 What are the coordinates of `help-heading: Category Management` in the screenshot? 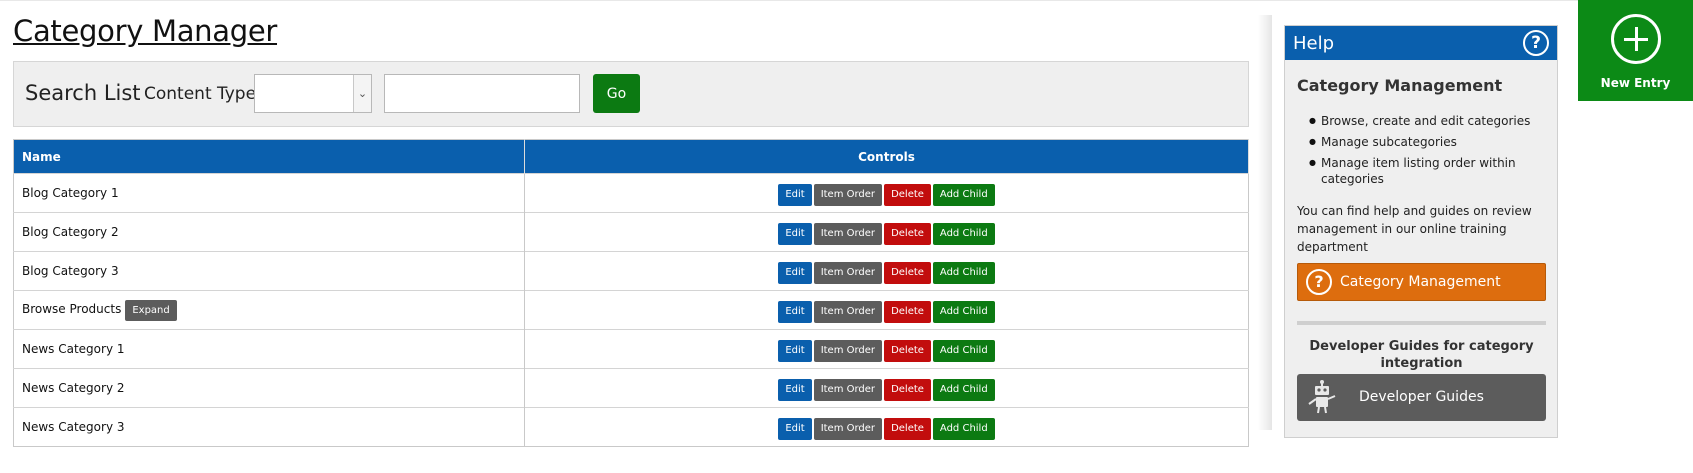 It's located at (1400, 85).